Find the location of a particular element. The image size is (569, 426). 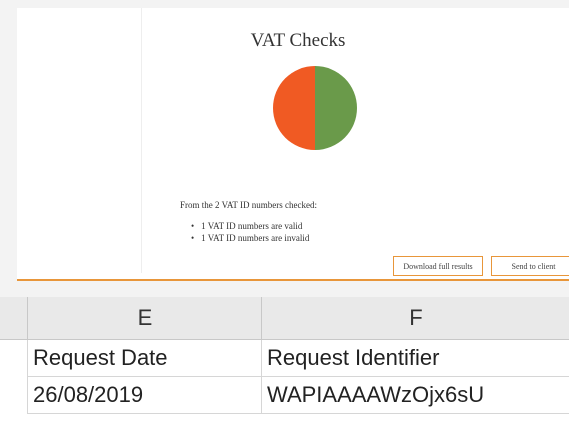

result-valid: 1 VAT ID numbers are valid is located at coordinates (250, 226).